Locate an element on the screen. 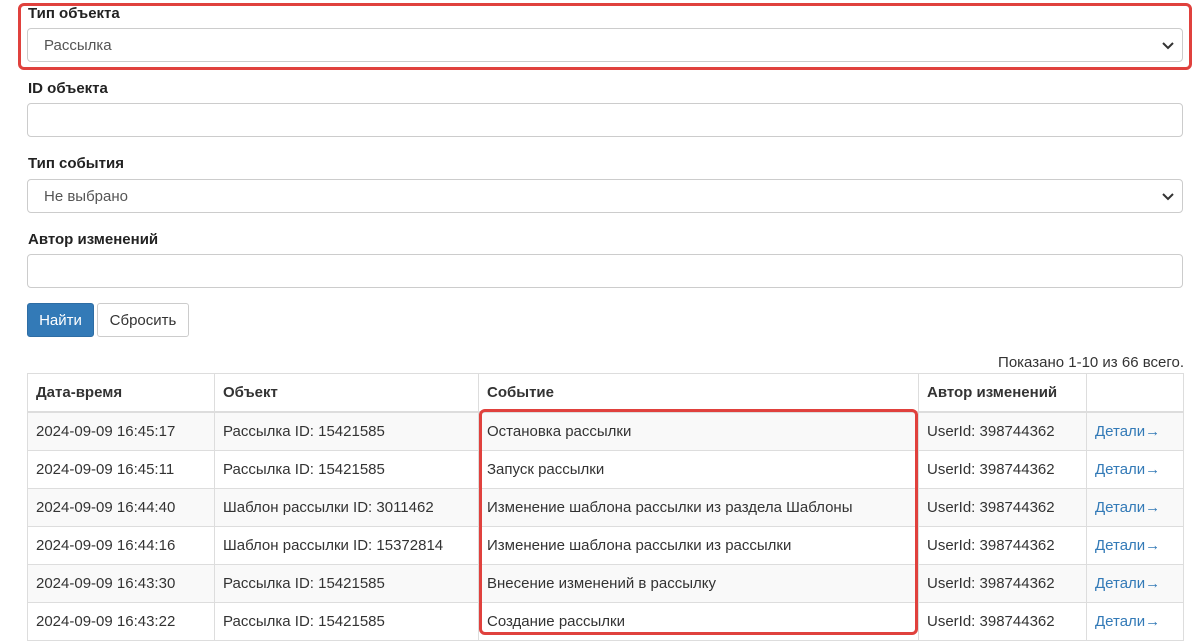 This screenshot has height=641, width=1200. event-type-label: Тип события is located at coordinates (76, 163).